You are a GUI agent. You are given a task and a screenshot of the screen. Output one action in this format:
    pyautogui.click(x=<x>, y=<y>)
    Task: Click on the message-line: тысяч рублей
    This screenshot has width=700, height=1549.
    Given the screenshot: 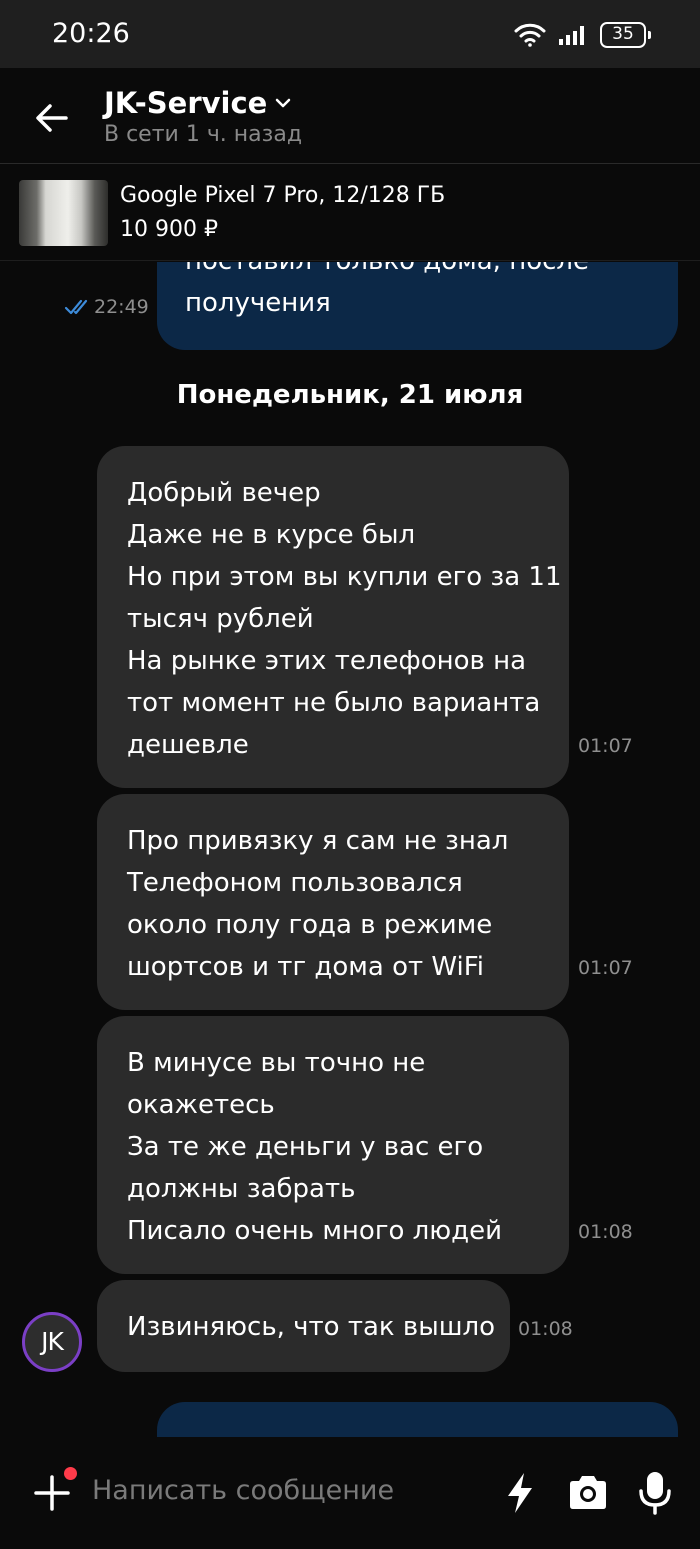 What is the action you would take?
    pyautogui.click(x=220, y=619)
    